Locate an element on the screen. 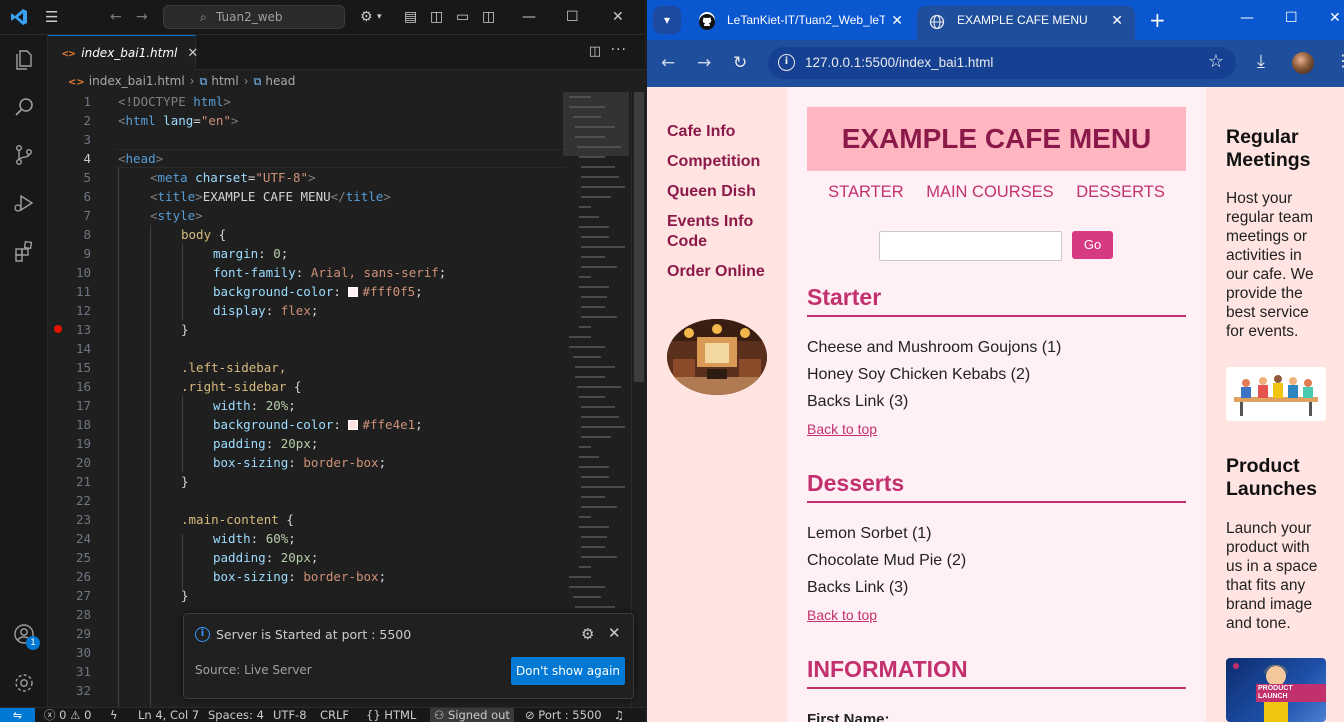 The width and height of the screenshot is (1344, 722). breadcrumb-file: index_bai1.html is located at coordinates (137, 81).